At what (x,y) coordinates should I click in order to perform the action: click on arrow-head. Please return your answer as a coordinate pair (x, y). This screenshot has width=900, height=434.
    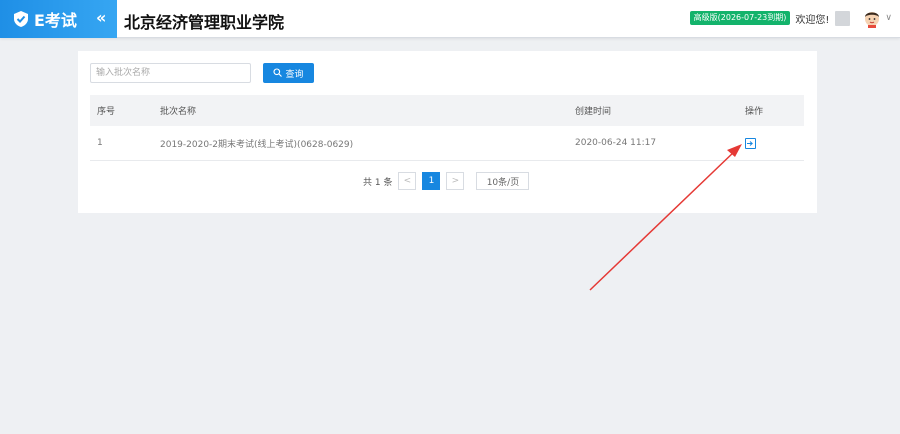
    Looking at the image, I should click on (734, 150).